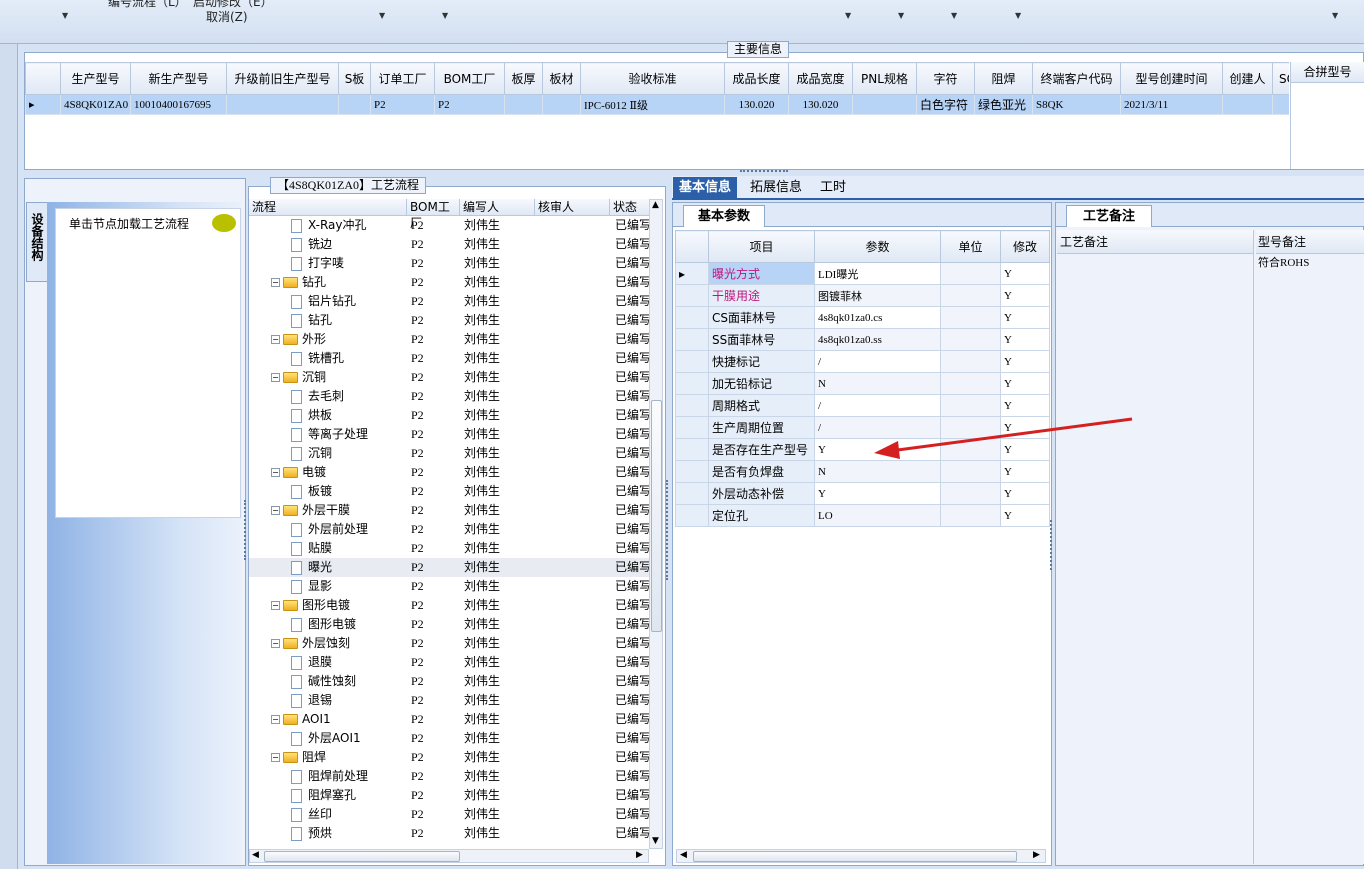 The height and width of the screenshot is (869, 1364). I want to click on process-step-cell: − 钻孔, so click(298, 282).